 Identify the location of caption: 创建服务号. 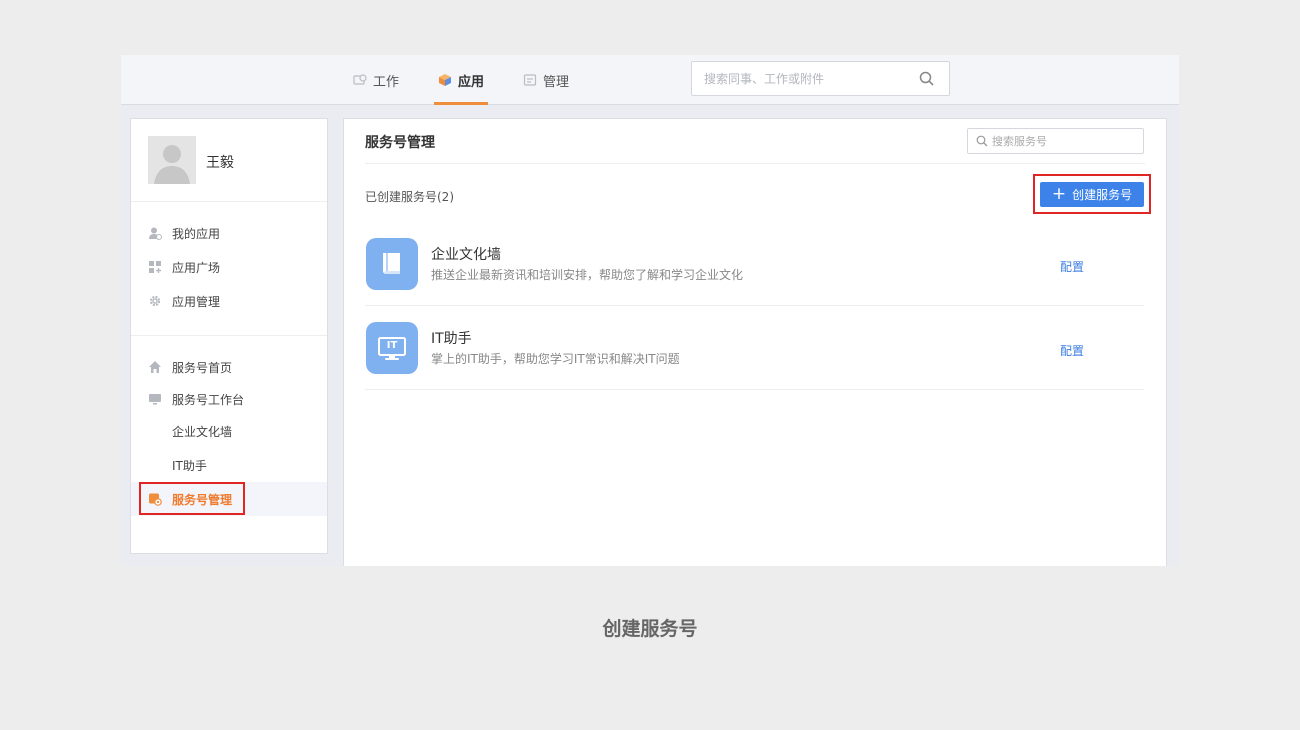
(650, 629).